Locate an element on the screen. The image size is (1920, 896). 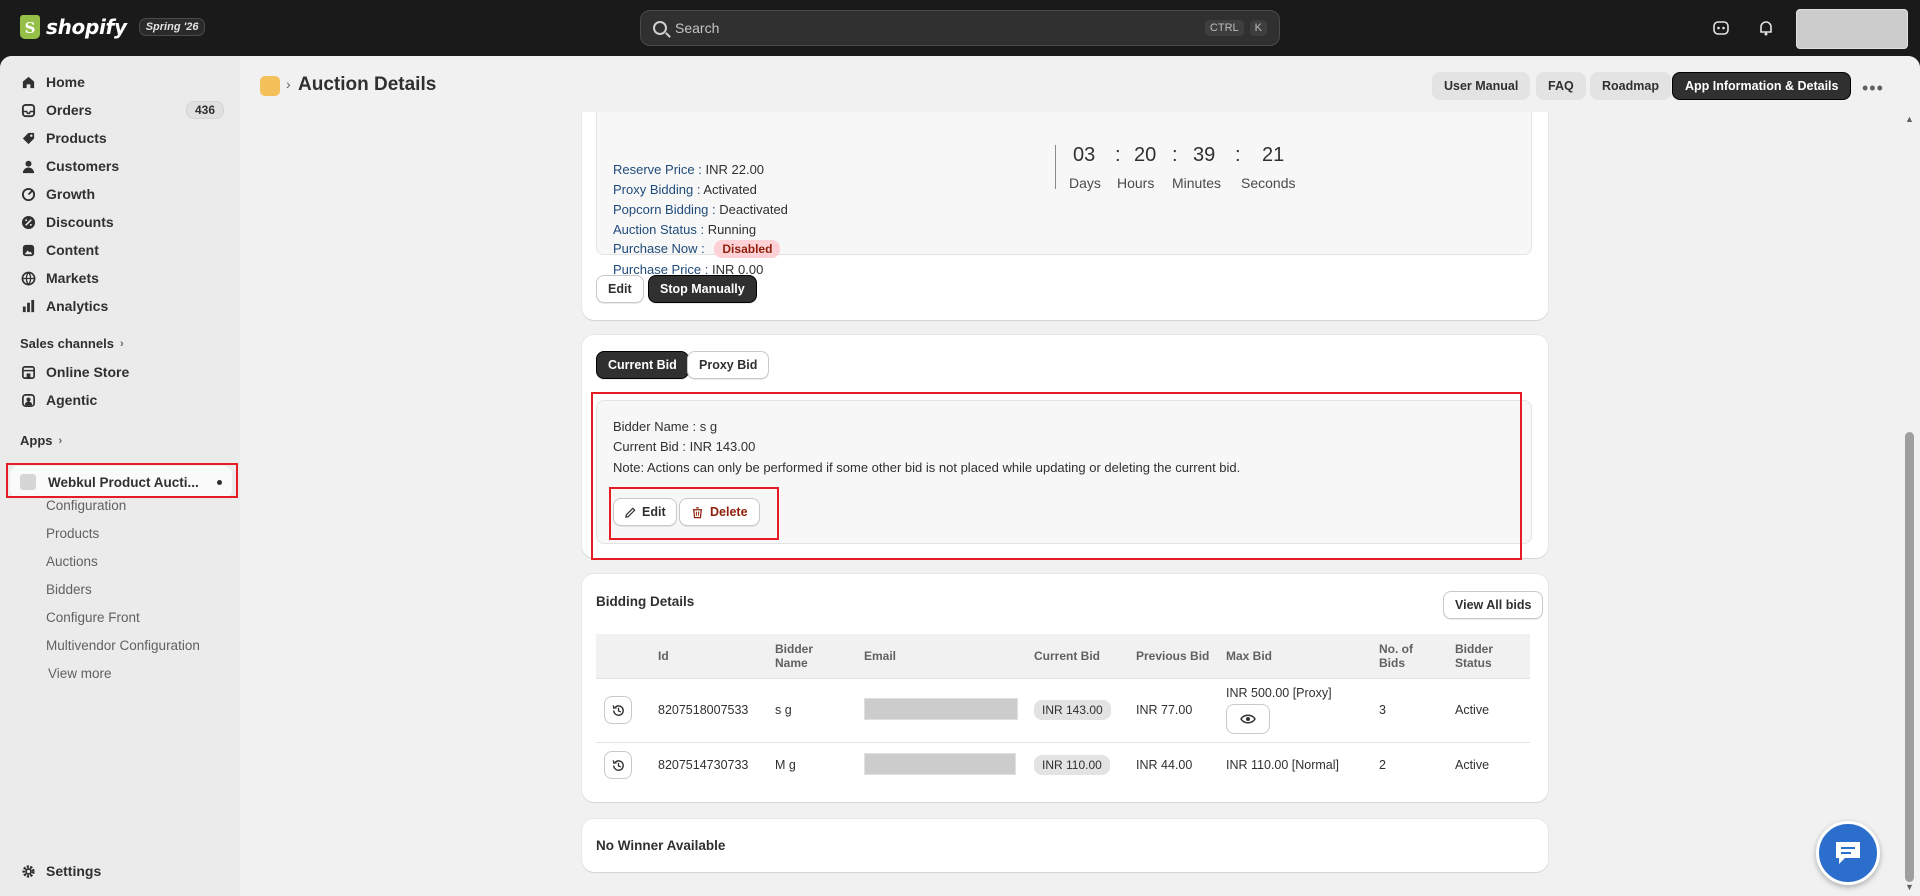
roadmap-button: Roadmap is located at coordinates (1630, 86).